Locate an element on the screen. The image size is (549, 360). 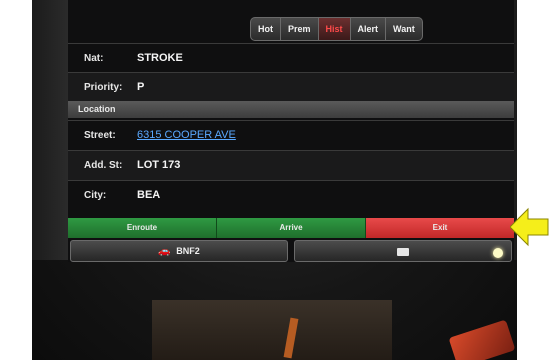
unit-label: BNF2 is located at coordinates (188, 251).